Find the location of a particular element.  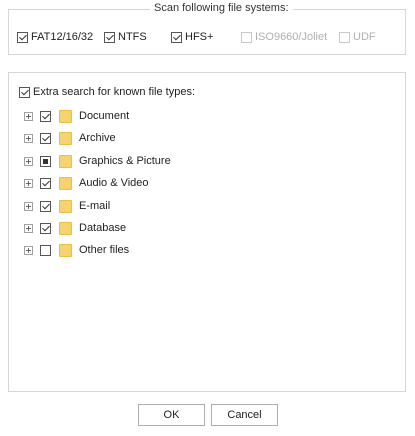

tree-item-archive: Archive is located at coordinates (70, 138).